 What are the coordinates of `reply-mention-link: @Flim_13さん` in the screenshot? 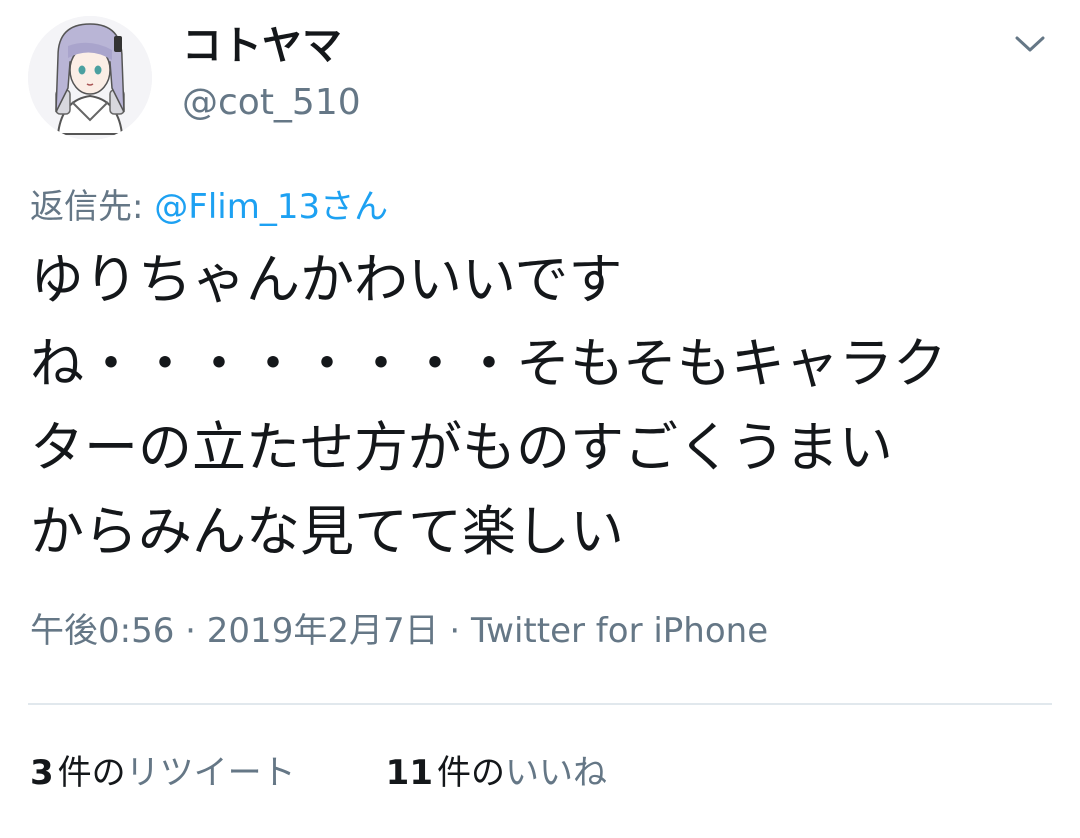 It's located at (271, 207).